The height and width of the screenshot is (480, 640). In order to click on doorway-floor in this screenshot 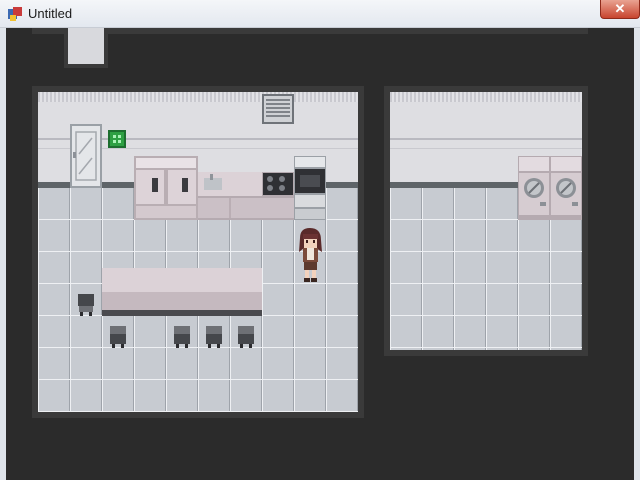, I will do `click(86, 46)`.